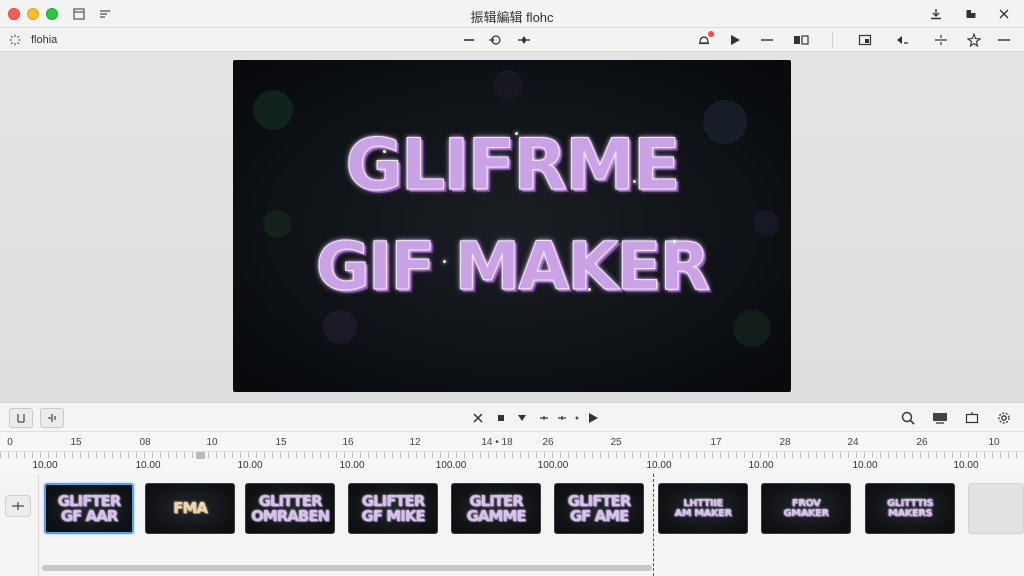 The height and width of the screenshot is (576, 1024). I want to click on frame-label: GLITER GAMME, so click(496, 508).